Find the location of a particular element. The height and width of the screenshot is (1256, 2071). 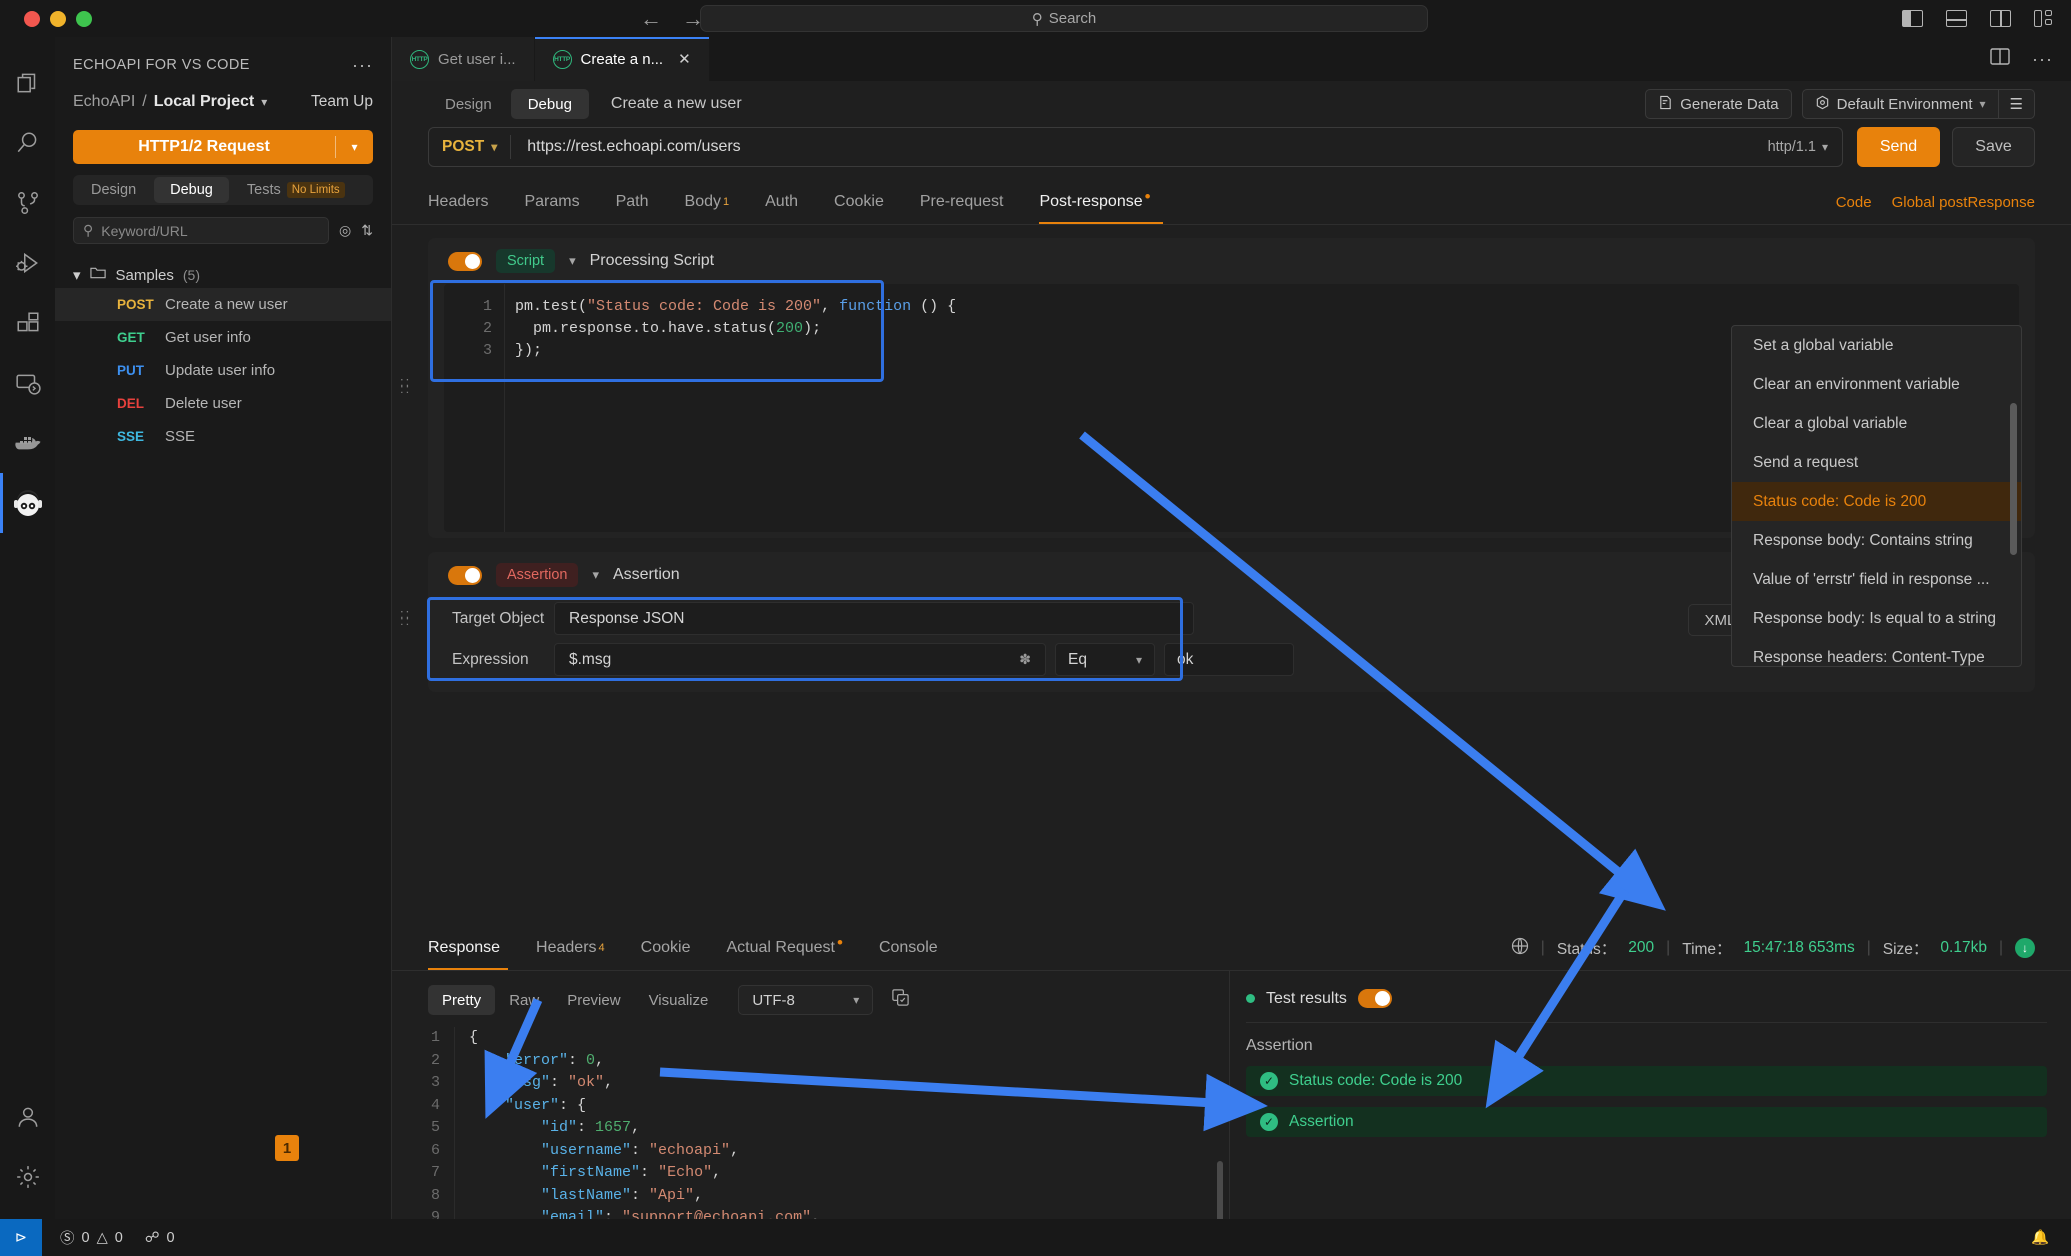

tab-auth: Auth is located at coordinates (781, 202).